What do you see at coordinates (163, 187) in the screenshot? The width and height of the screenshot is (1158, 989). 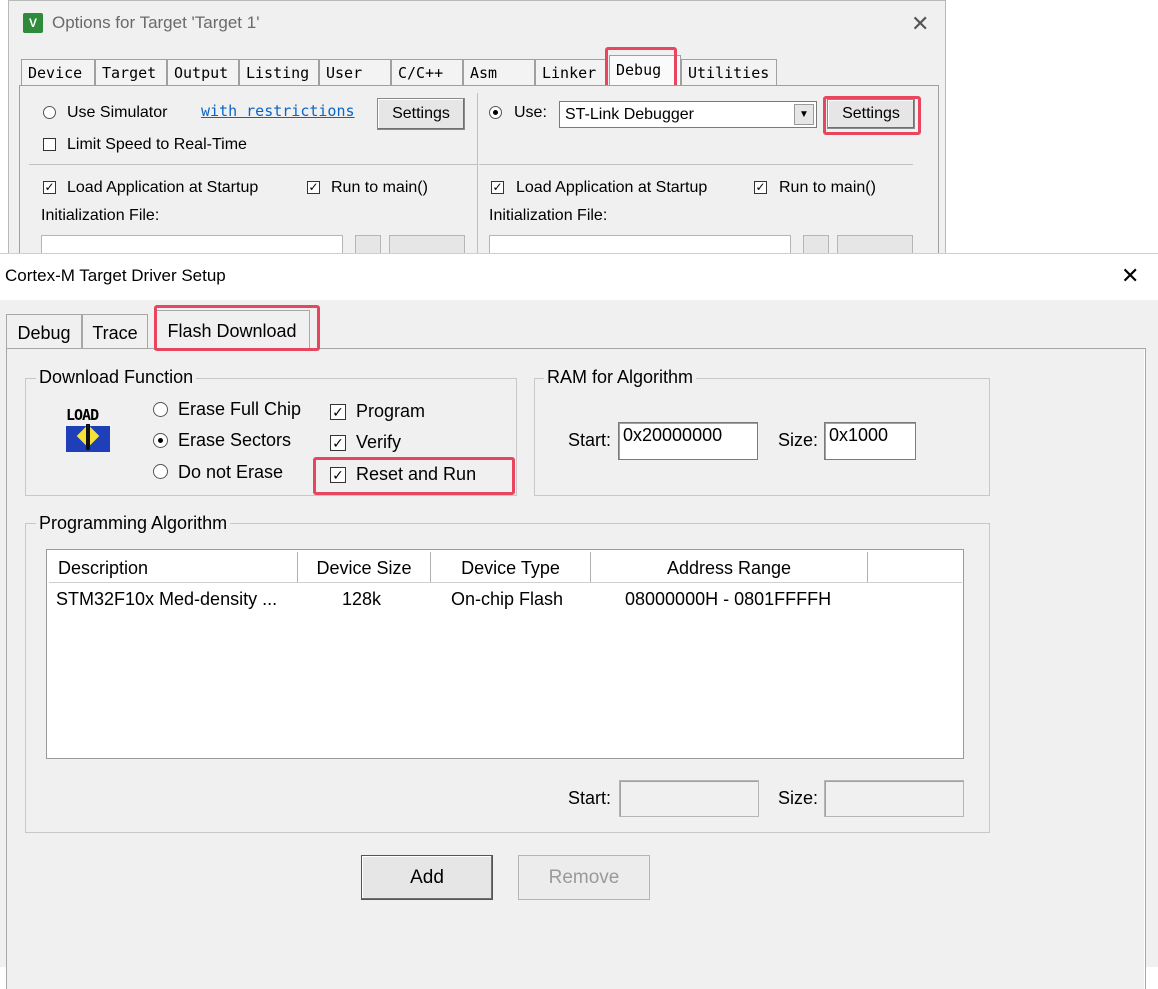 I see `load-app-label-left: Load Application at Startup` at bounding box center [163, 187].